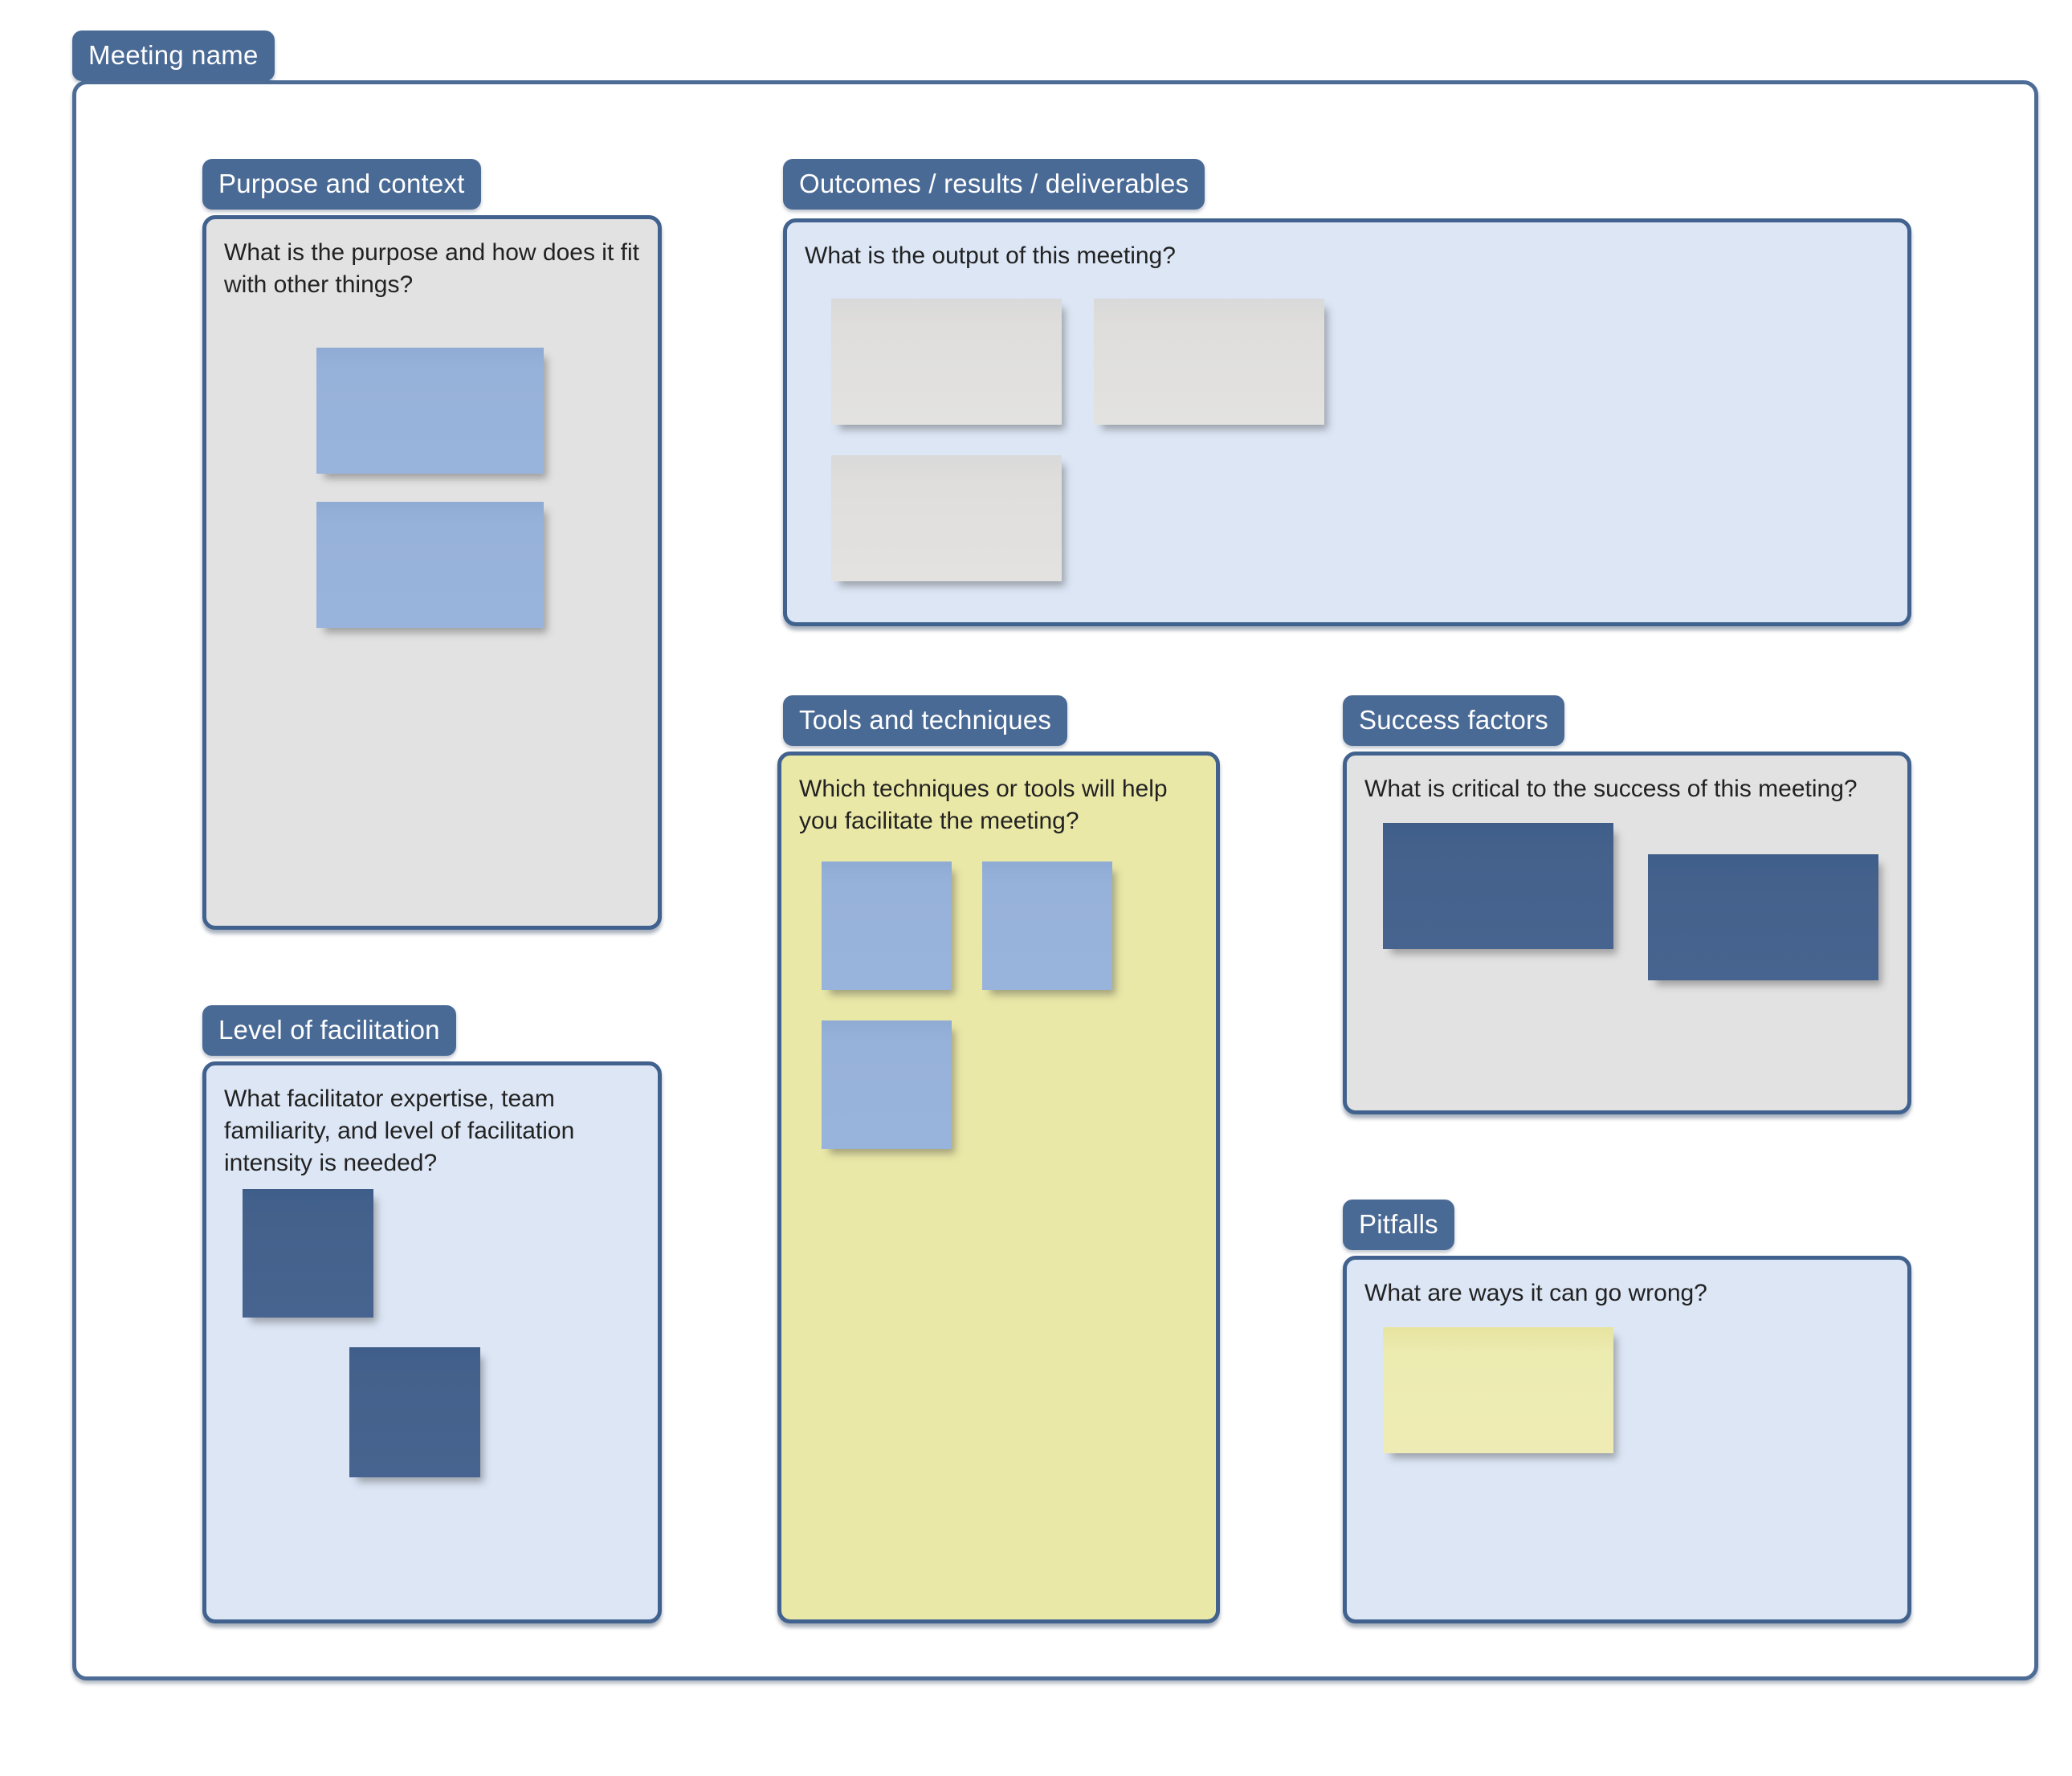 Image resolution: width=2072 pixels, height=1776 pixels. What do you see at coordinates (1453, 721) in the screenshot?
I see `section-tag-success-factors: Success factors` at bounding box center [1453, 721].